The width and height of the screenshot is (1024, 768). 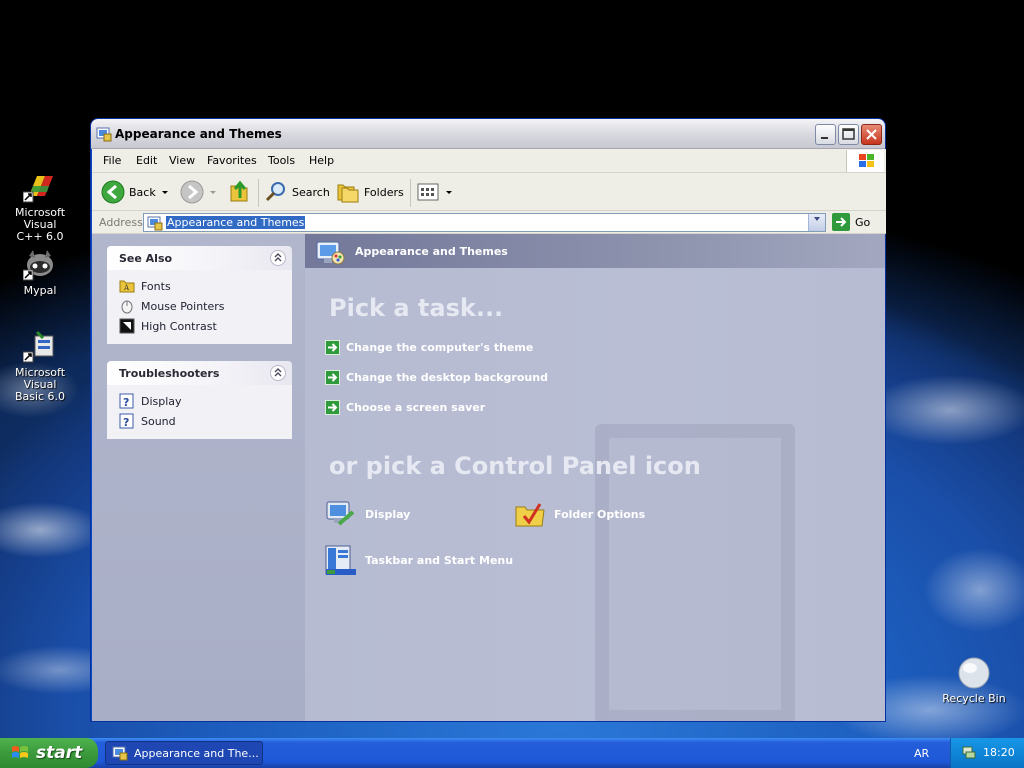 I want to click on appearance-themes-icon, so click(x=330, y=253).